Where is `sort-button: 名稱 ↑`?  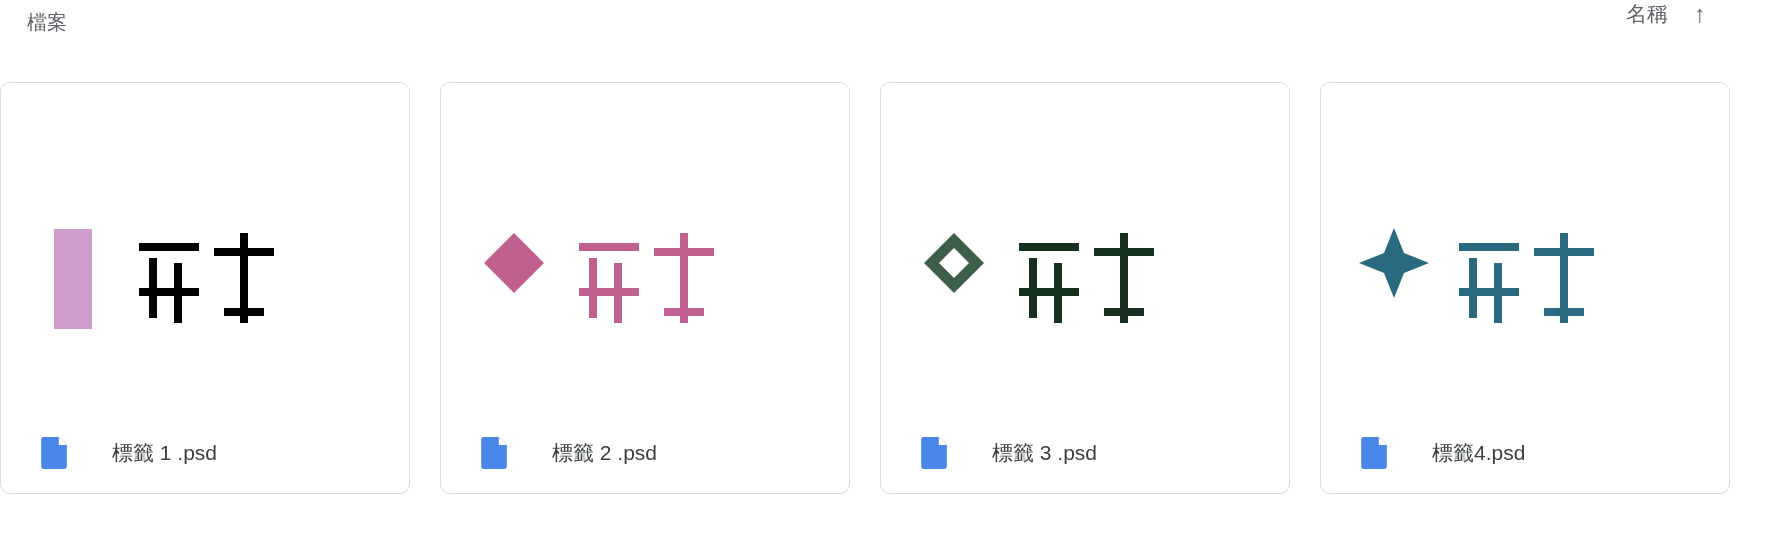 sort-button: 名稱 ↑ is located at coordinates (1666, 14).